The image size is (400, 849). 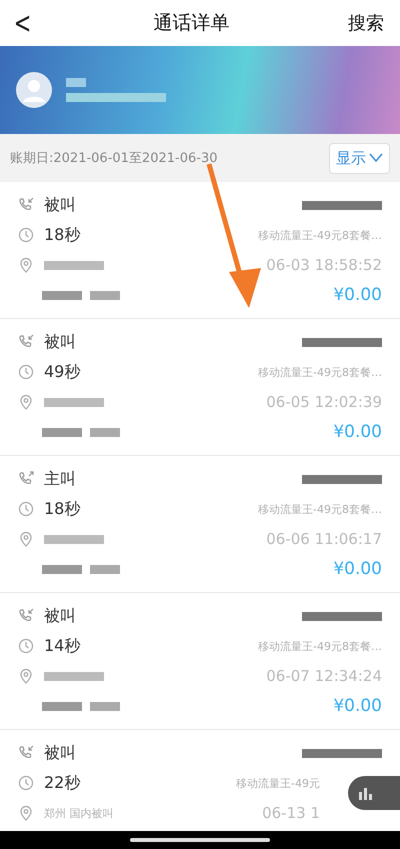 I want to click on bar-chart-icon, so click(x=366, y=793).